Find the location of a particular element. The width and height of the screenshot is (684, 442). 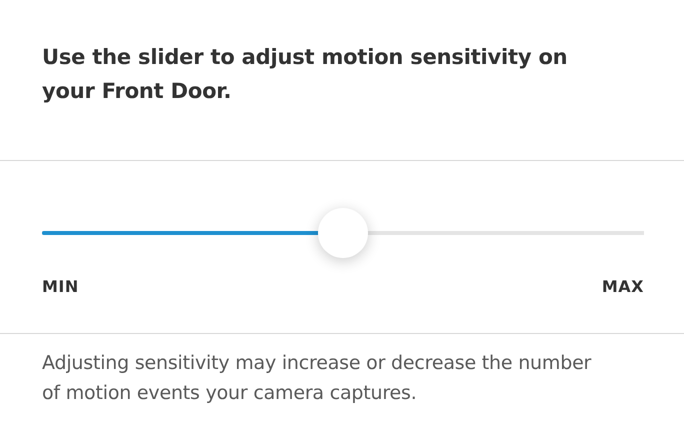

min-label: MIN is located at coordinates (60, 286).